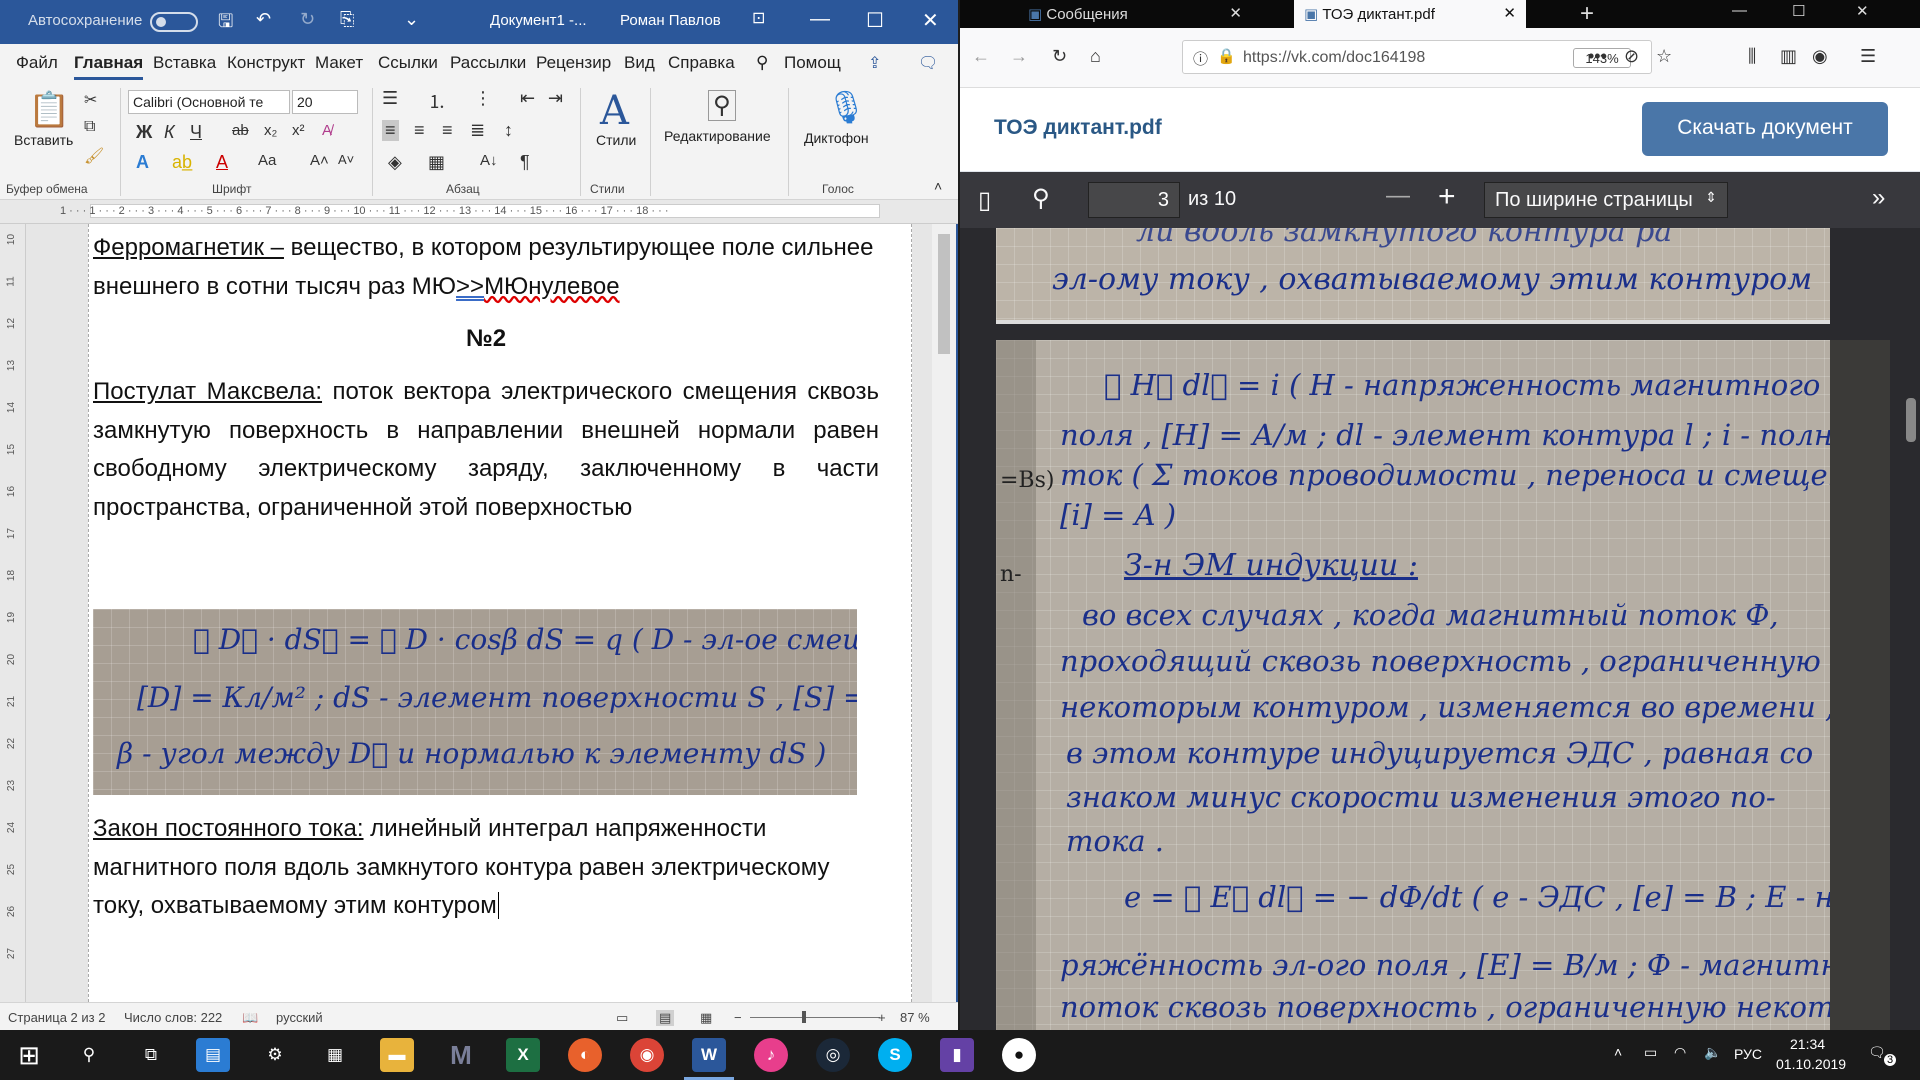 The height and width of the screenshot is (1080, 1920). Describe the element at coordinates (489, 160) in the screenshot. I see `sort-icon: A↓` at that location.